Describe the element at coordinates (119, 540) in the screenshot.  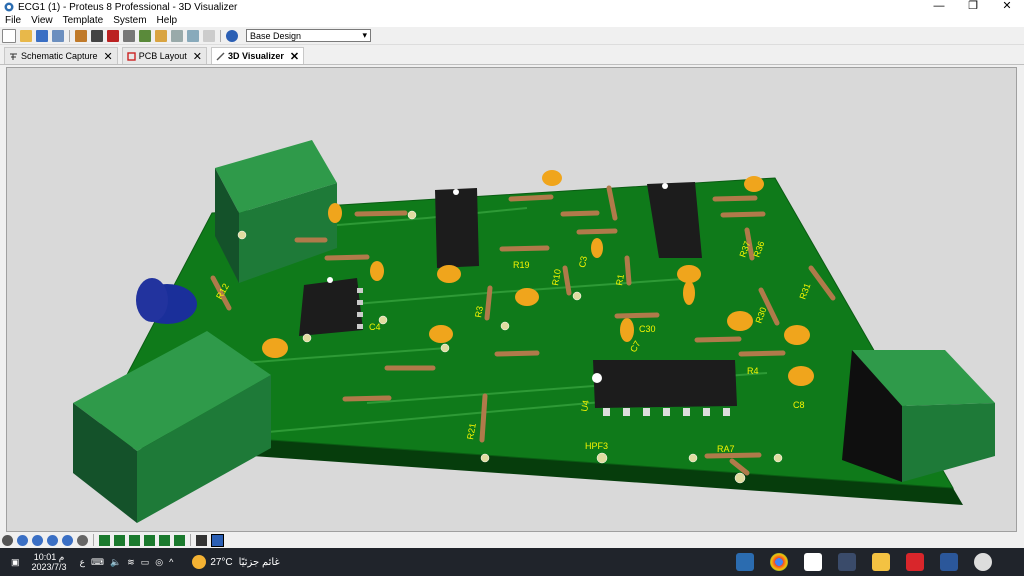
I see `view-bottom-icon` at that location.